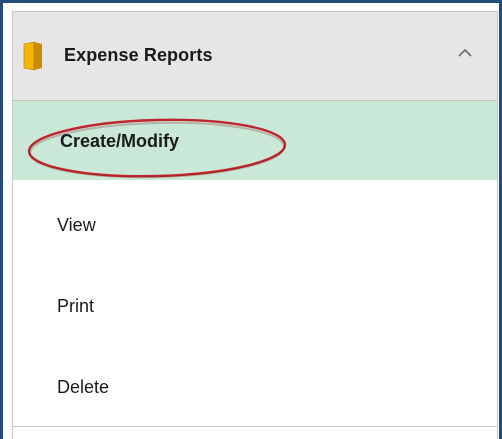 Image resolution: width=502 pixels, height=439 pixels. I want to click on section-title: Expense Reports, so click(138, 55).